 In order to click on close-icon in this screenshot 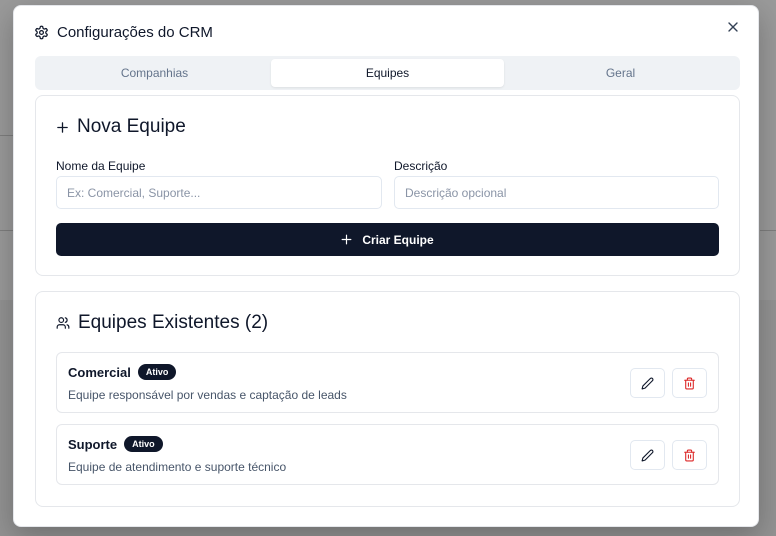, I will do `click(733, 27)`.